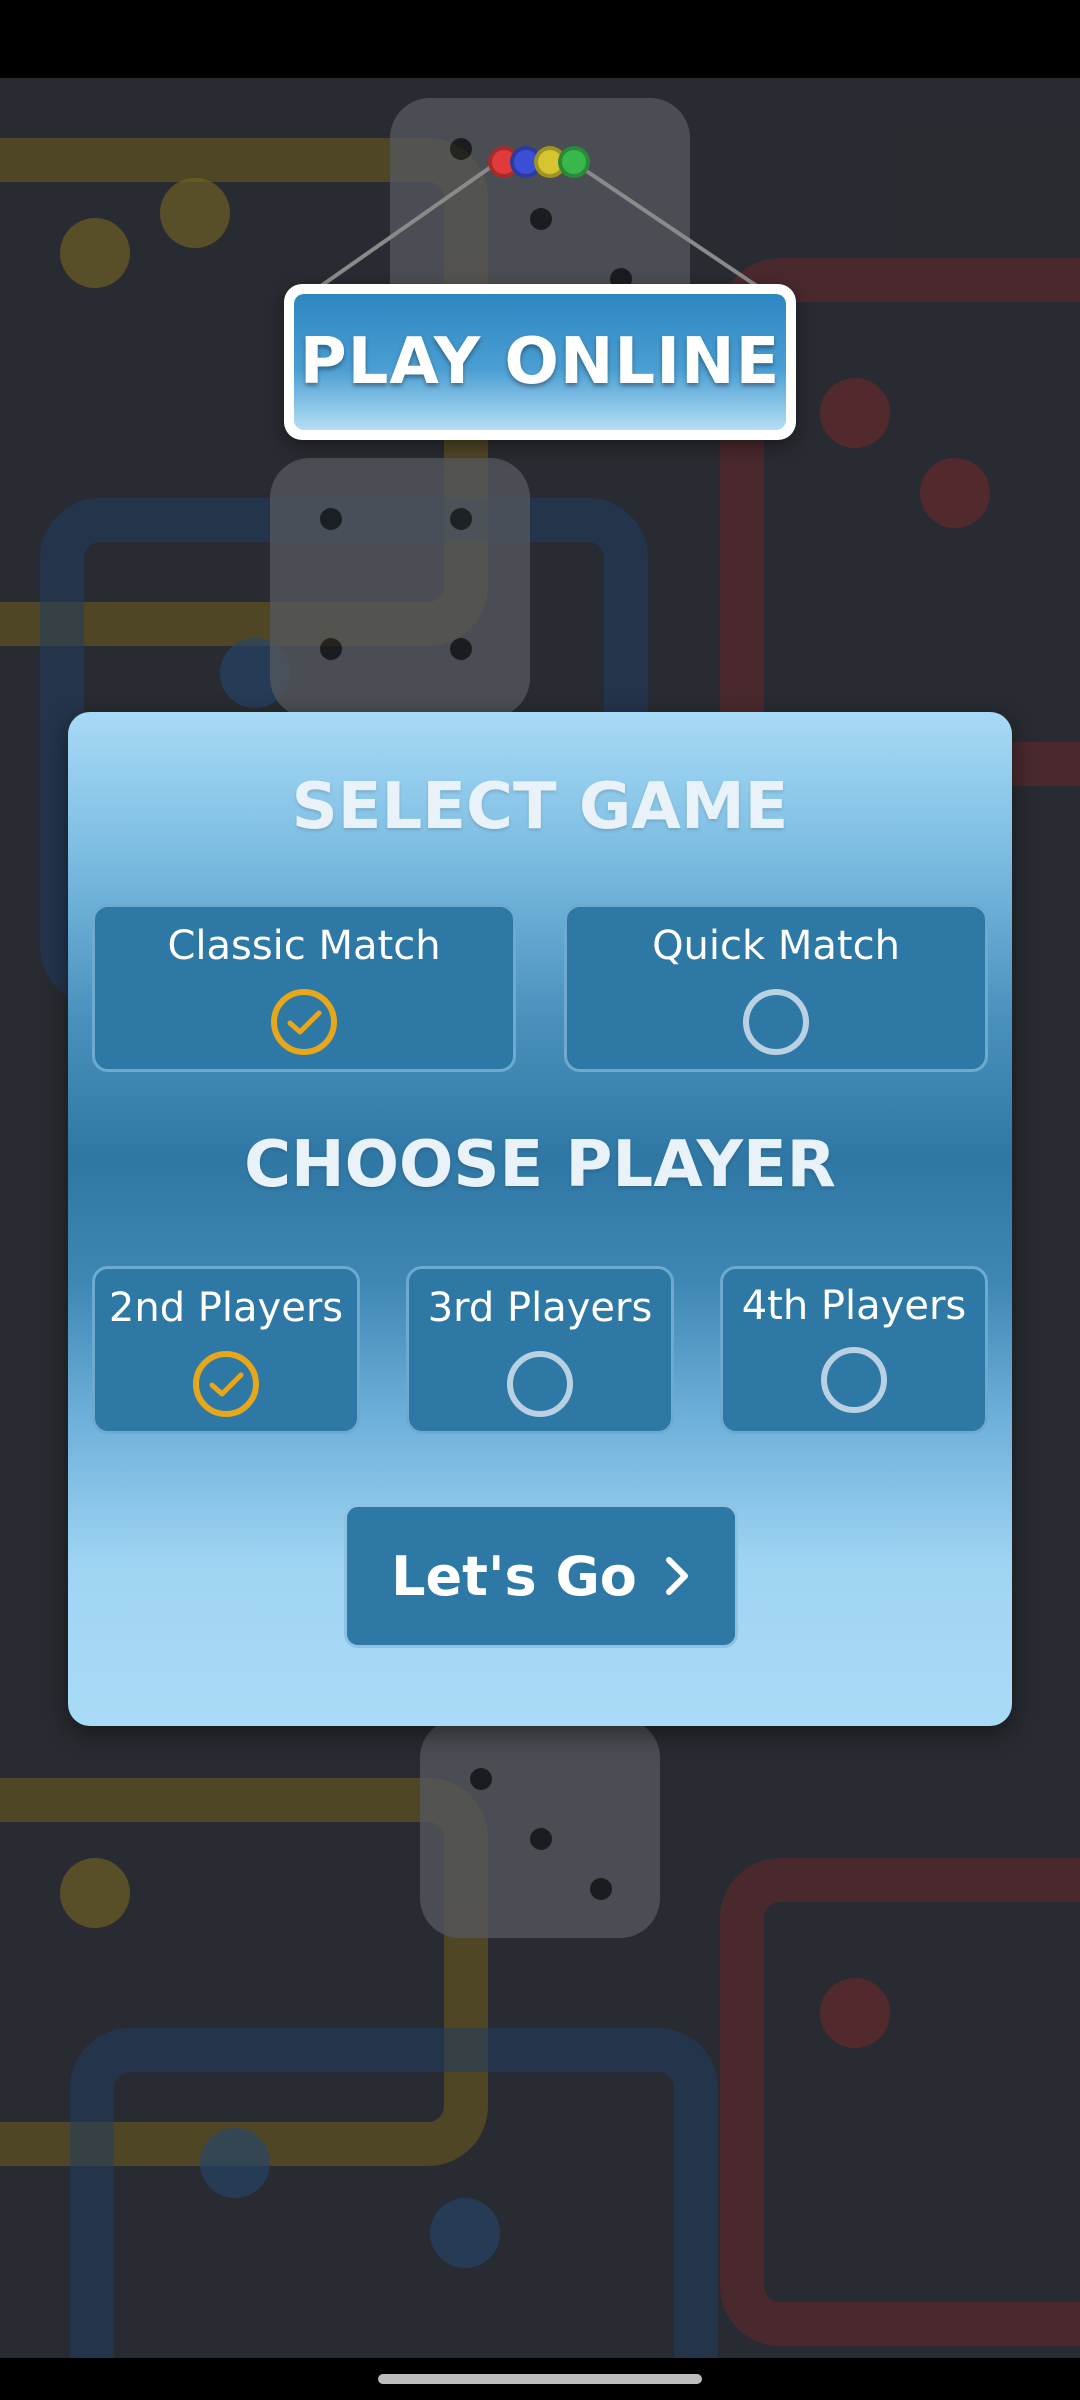 The height and width of the screenshot is (2400, 1080). What do you see at coordinates (776, 1022) in the screenshot?
I see `quick-match-radio-icon` at bounding box center [776, 1022].